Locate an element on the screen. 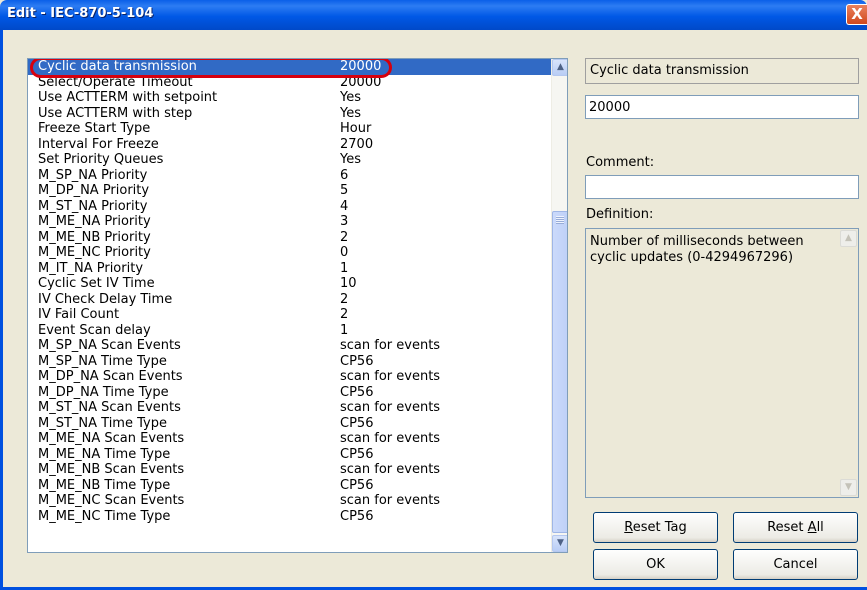  list-item: Use ACTTERM with setpoint Yes is located at coordinates (289, 98).